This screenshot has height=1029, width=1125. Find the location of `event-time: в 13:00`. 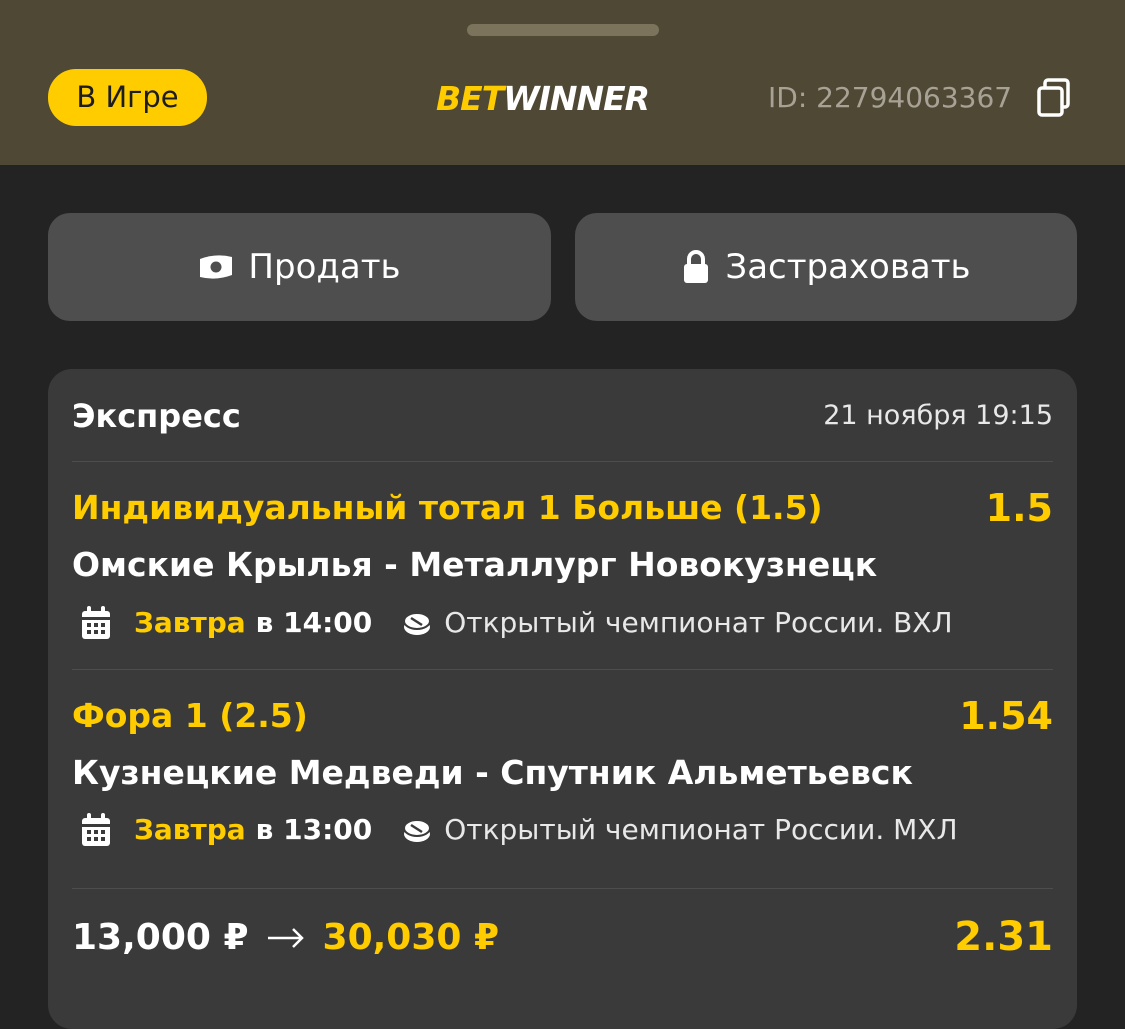

event-time: в 13:00 is located at coordinates (314, 829).